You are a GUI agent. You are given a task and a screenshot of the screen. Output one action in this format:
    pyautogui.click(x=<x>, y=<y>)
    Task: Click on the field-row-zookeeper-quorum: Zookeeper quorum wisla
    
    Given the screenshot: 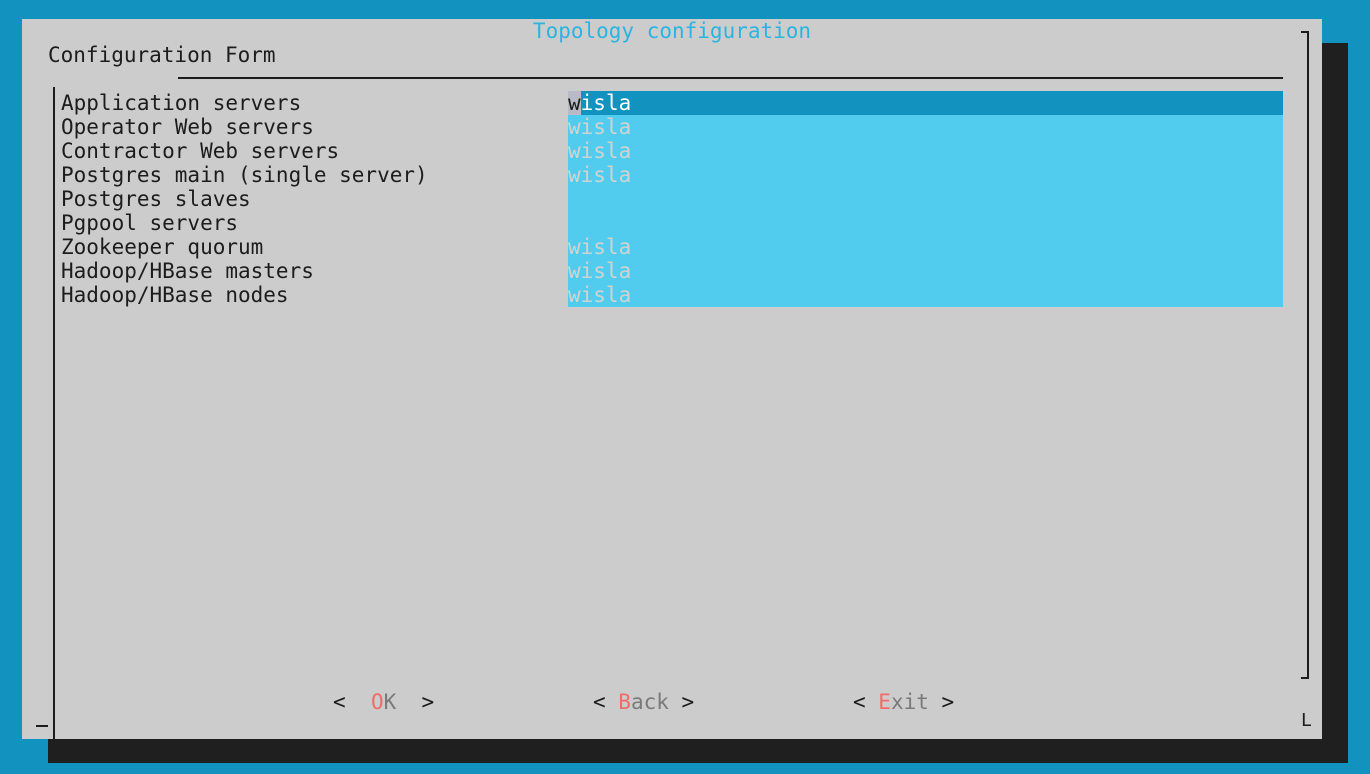 What is the action you would take?
    pyautogui.click(x=672, y=247)
    